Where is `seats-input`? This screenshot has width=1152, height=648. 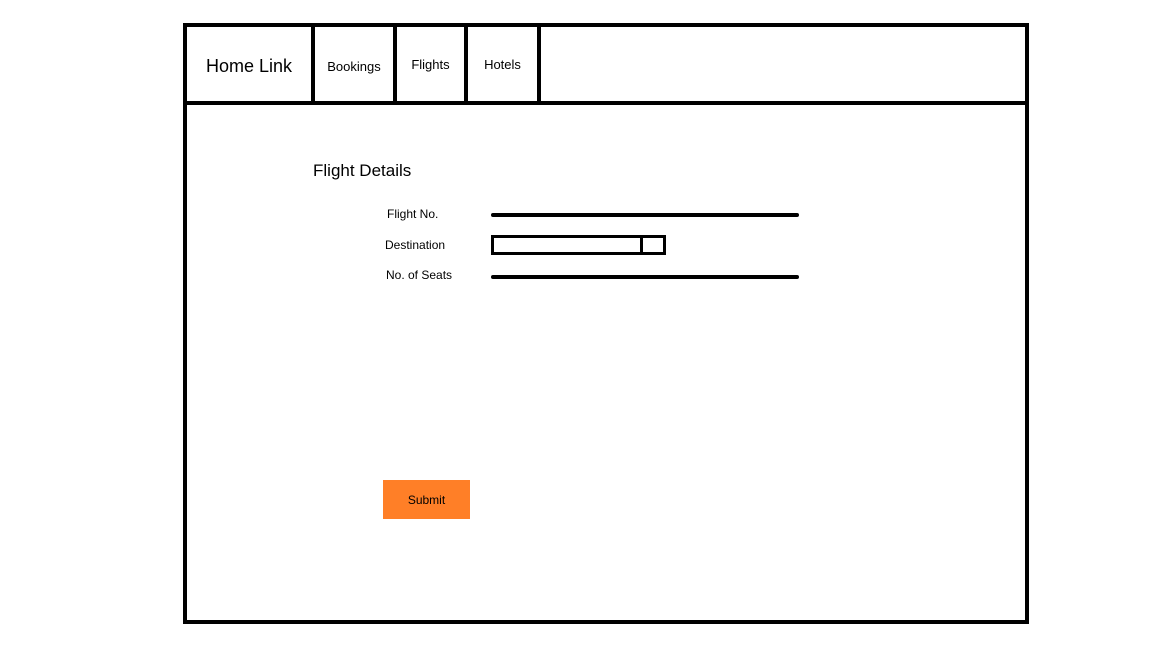 seats-input is located at coordinates (645, 277).